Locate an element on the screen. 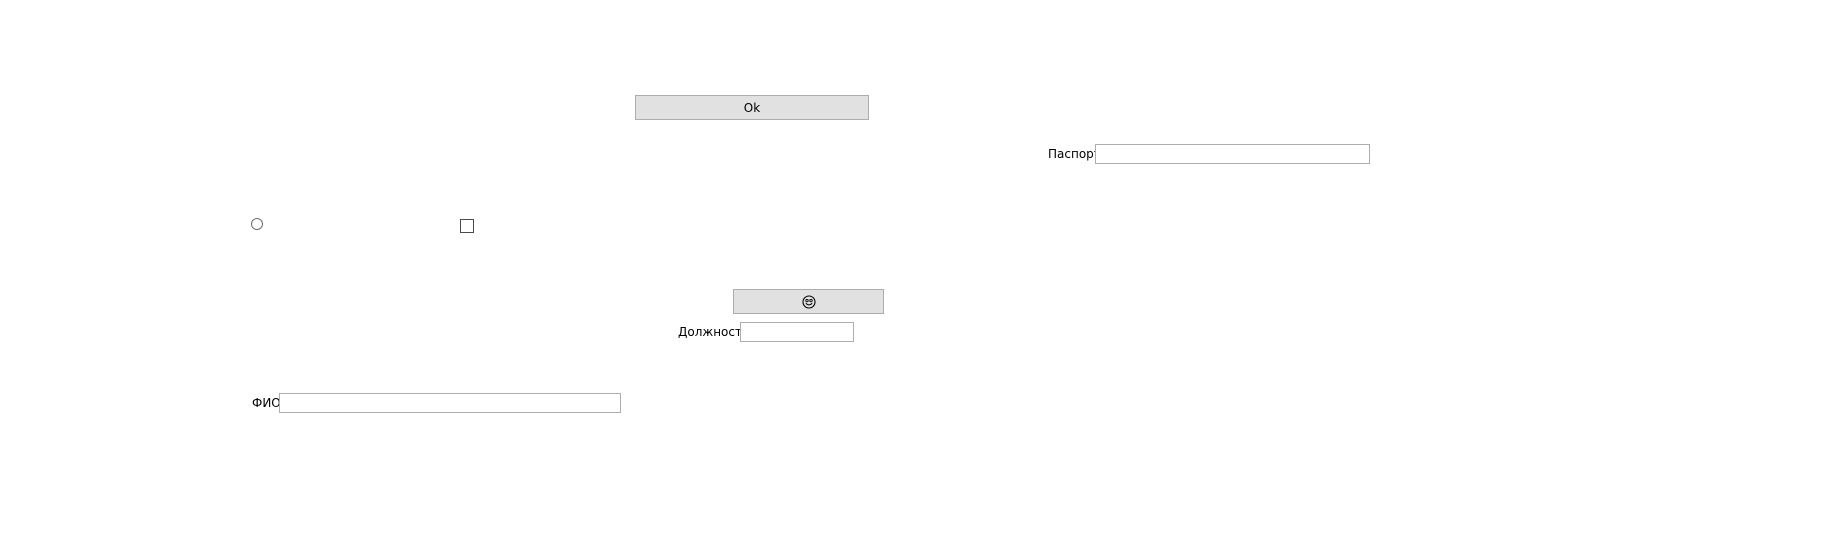 The width and height of the screenshot is (1821, 558). smiley-face-icon is located at coordinates (808, 301).